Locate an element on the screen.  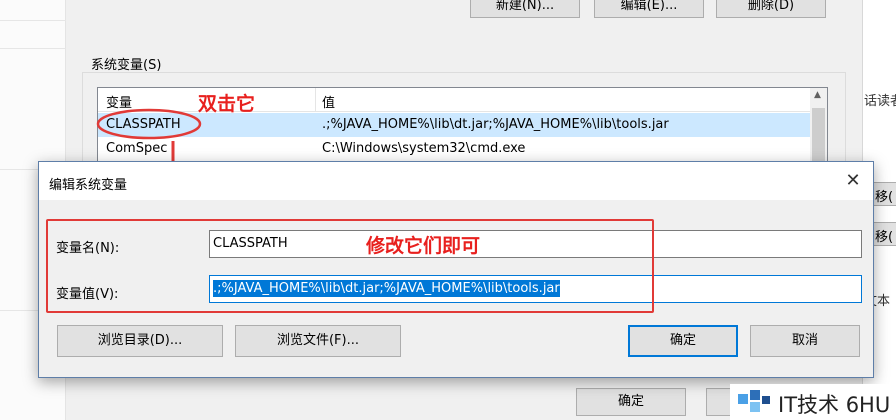
watermark: IT技术 6HU is located at coordinates (813, 402).